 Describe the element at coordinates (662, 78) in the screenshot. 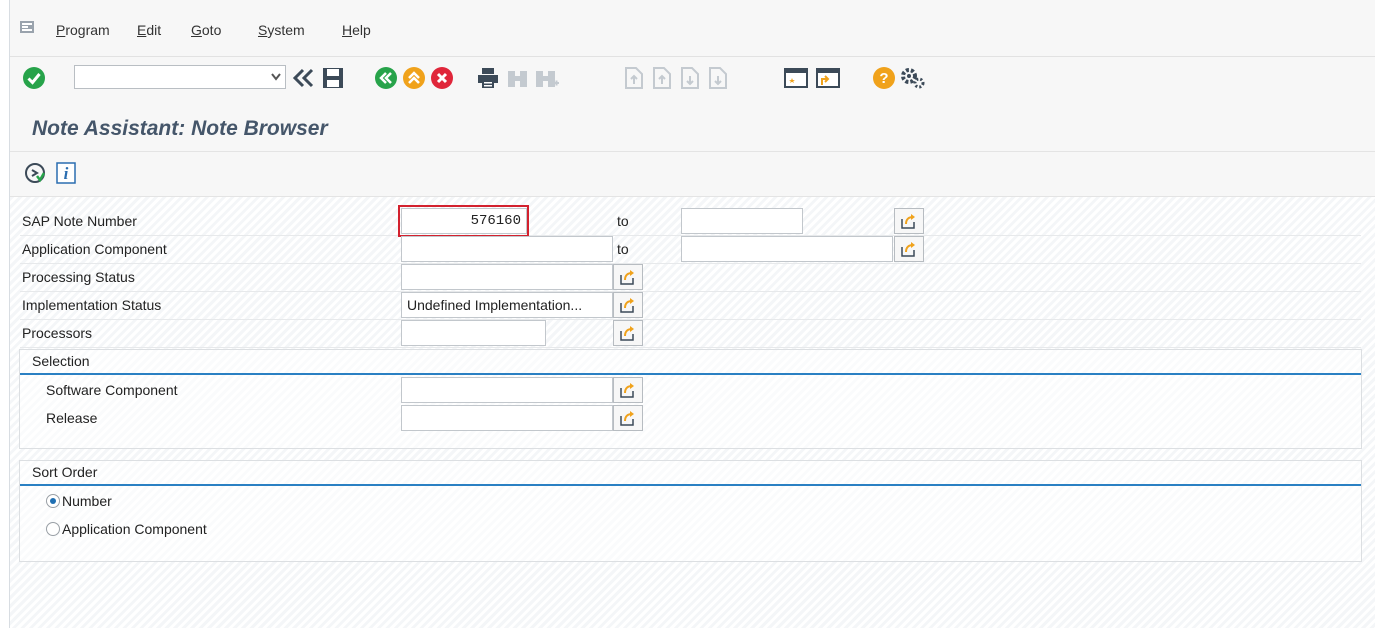

I see `previous-page-icon` at that location.